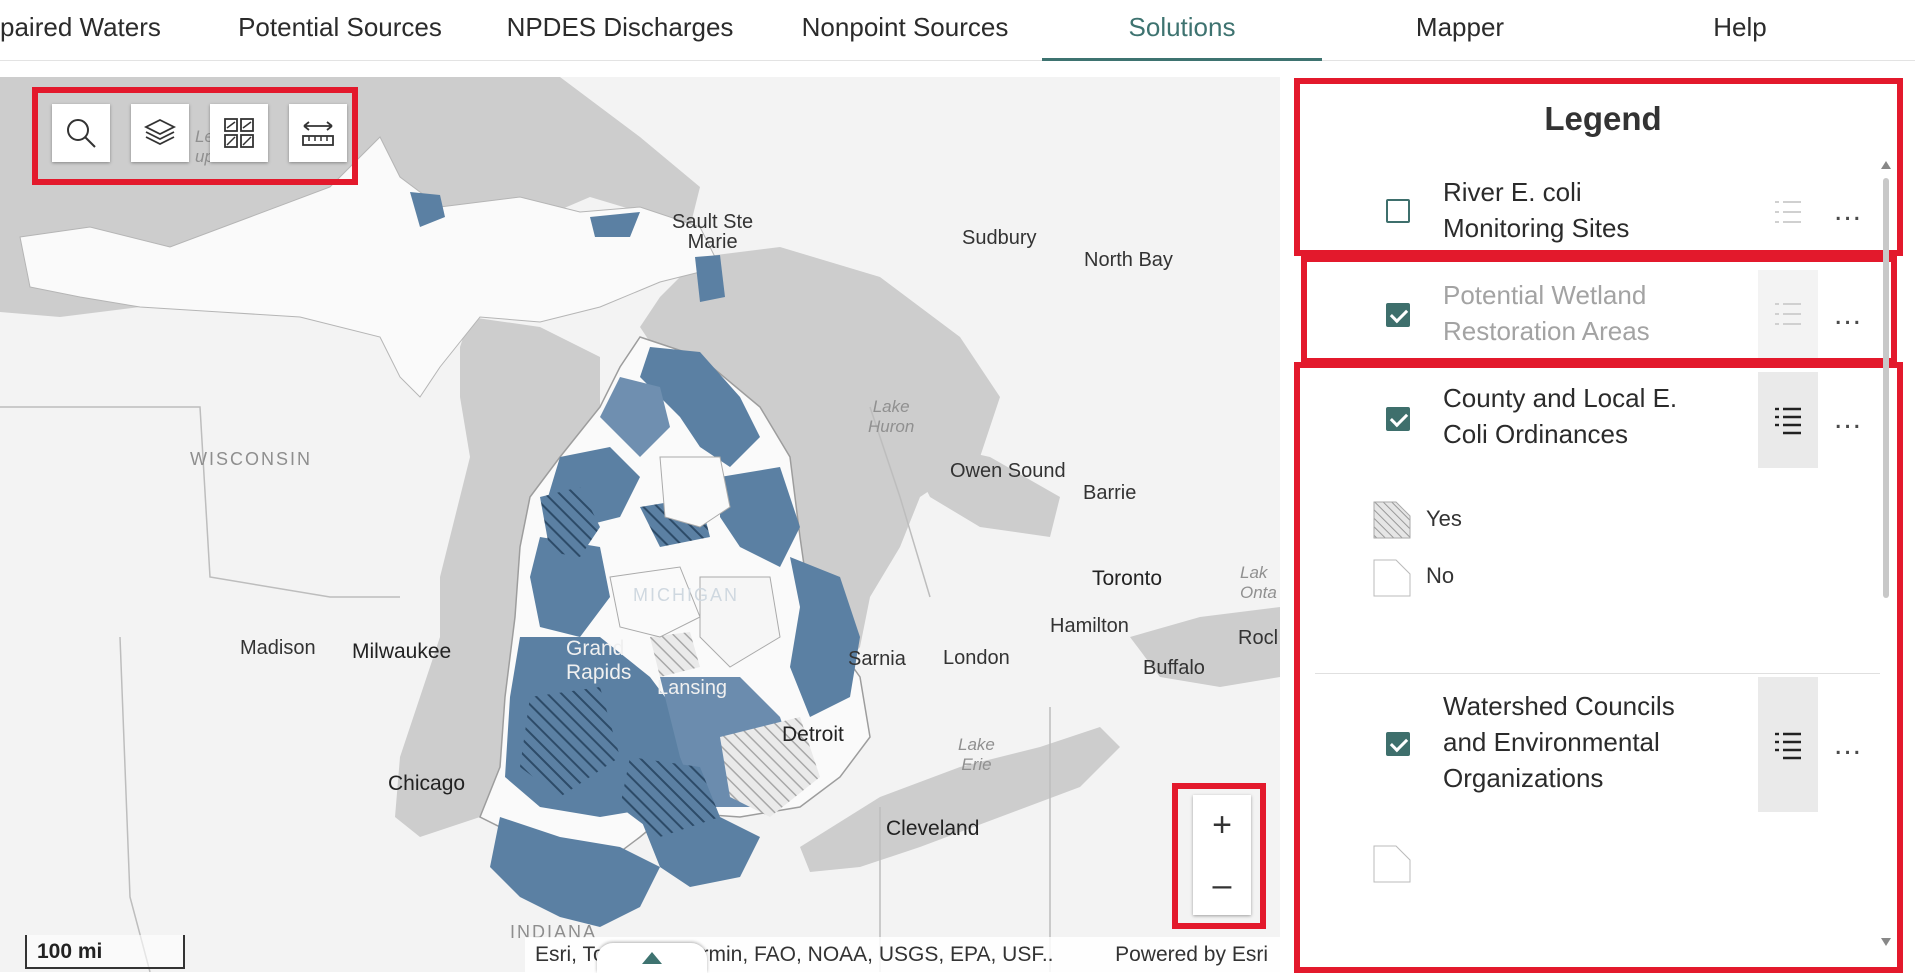 This screenshot has width=1915, height=973. What do you see at coordinates (1222, 825) in the screenshot?
I see `zoom-in-button: +` at bounding box center [1222, 825].